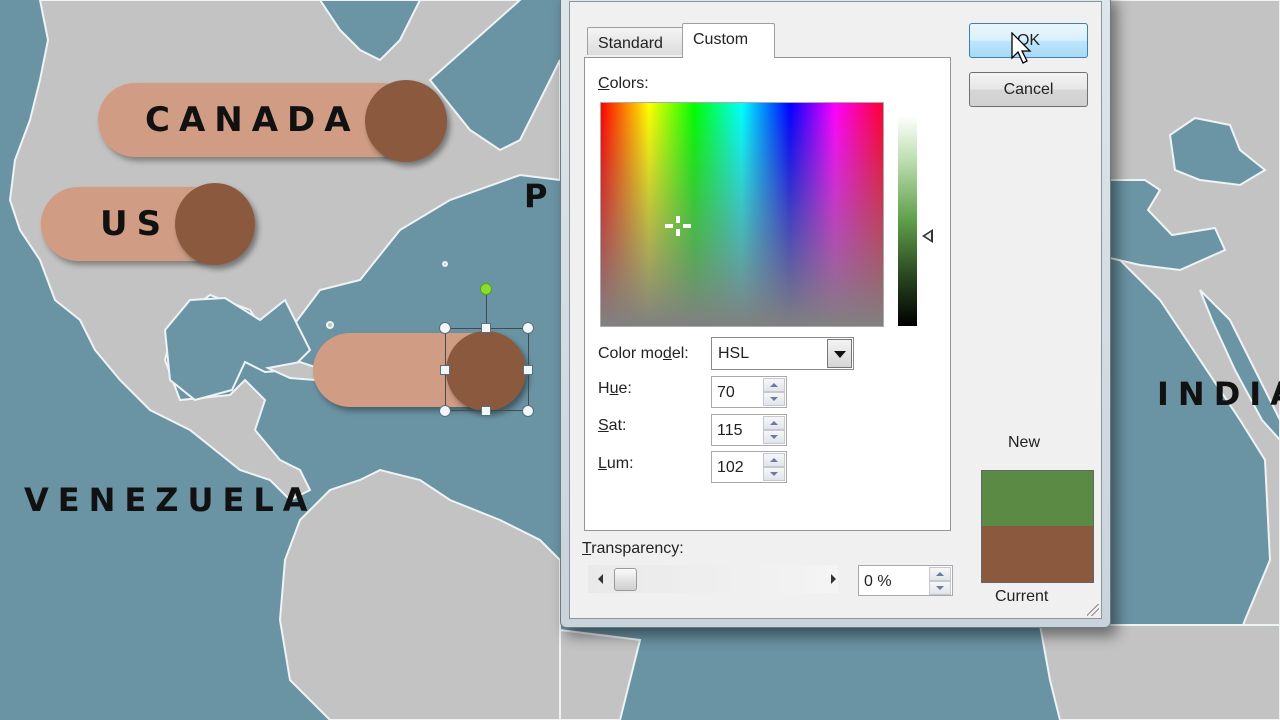 This screenshot has height=720, width=1280. I want to click on luminance-slider, so click(907, 221).